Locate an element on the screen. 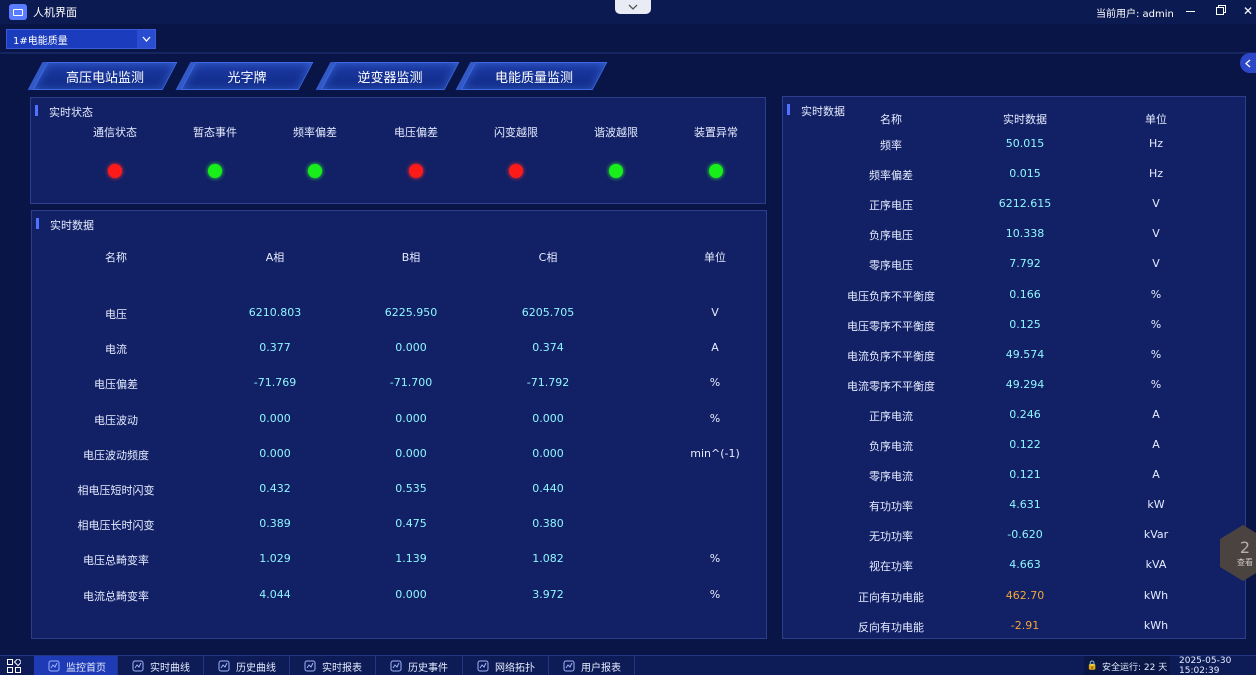 The image size is (1256, 675). phase-value: 6205.705 is located at coordinates (548, 312).